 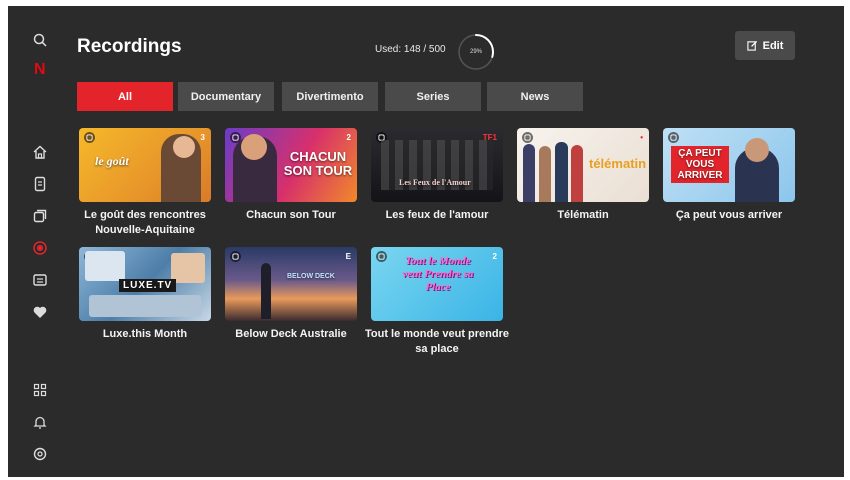 What do you see at coordinates (226, 96) in the screenshot?
I see `tab-documentary: Documentary` at bounding box center [226, 96].